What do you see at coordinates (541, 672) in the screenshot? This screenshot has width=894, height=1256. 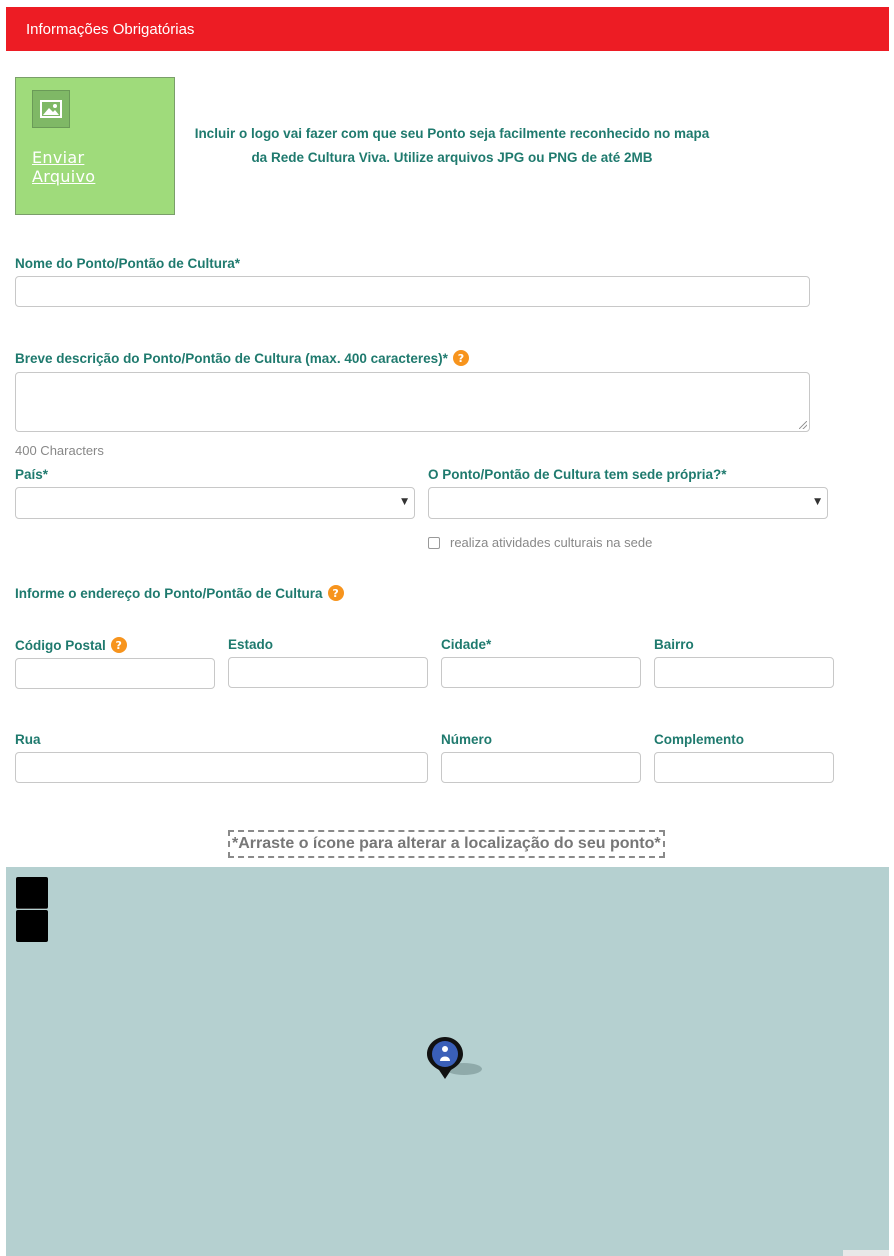 I see `city-input` at bounding box center [541, 672].